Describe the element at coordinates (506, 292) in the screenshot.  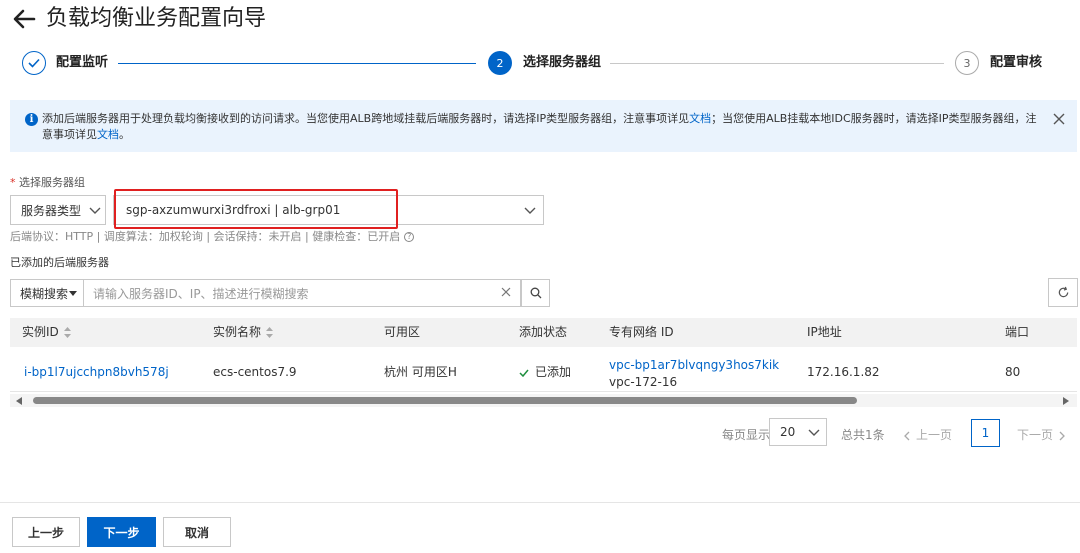
I see `clear-icon` at that location.